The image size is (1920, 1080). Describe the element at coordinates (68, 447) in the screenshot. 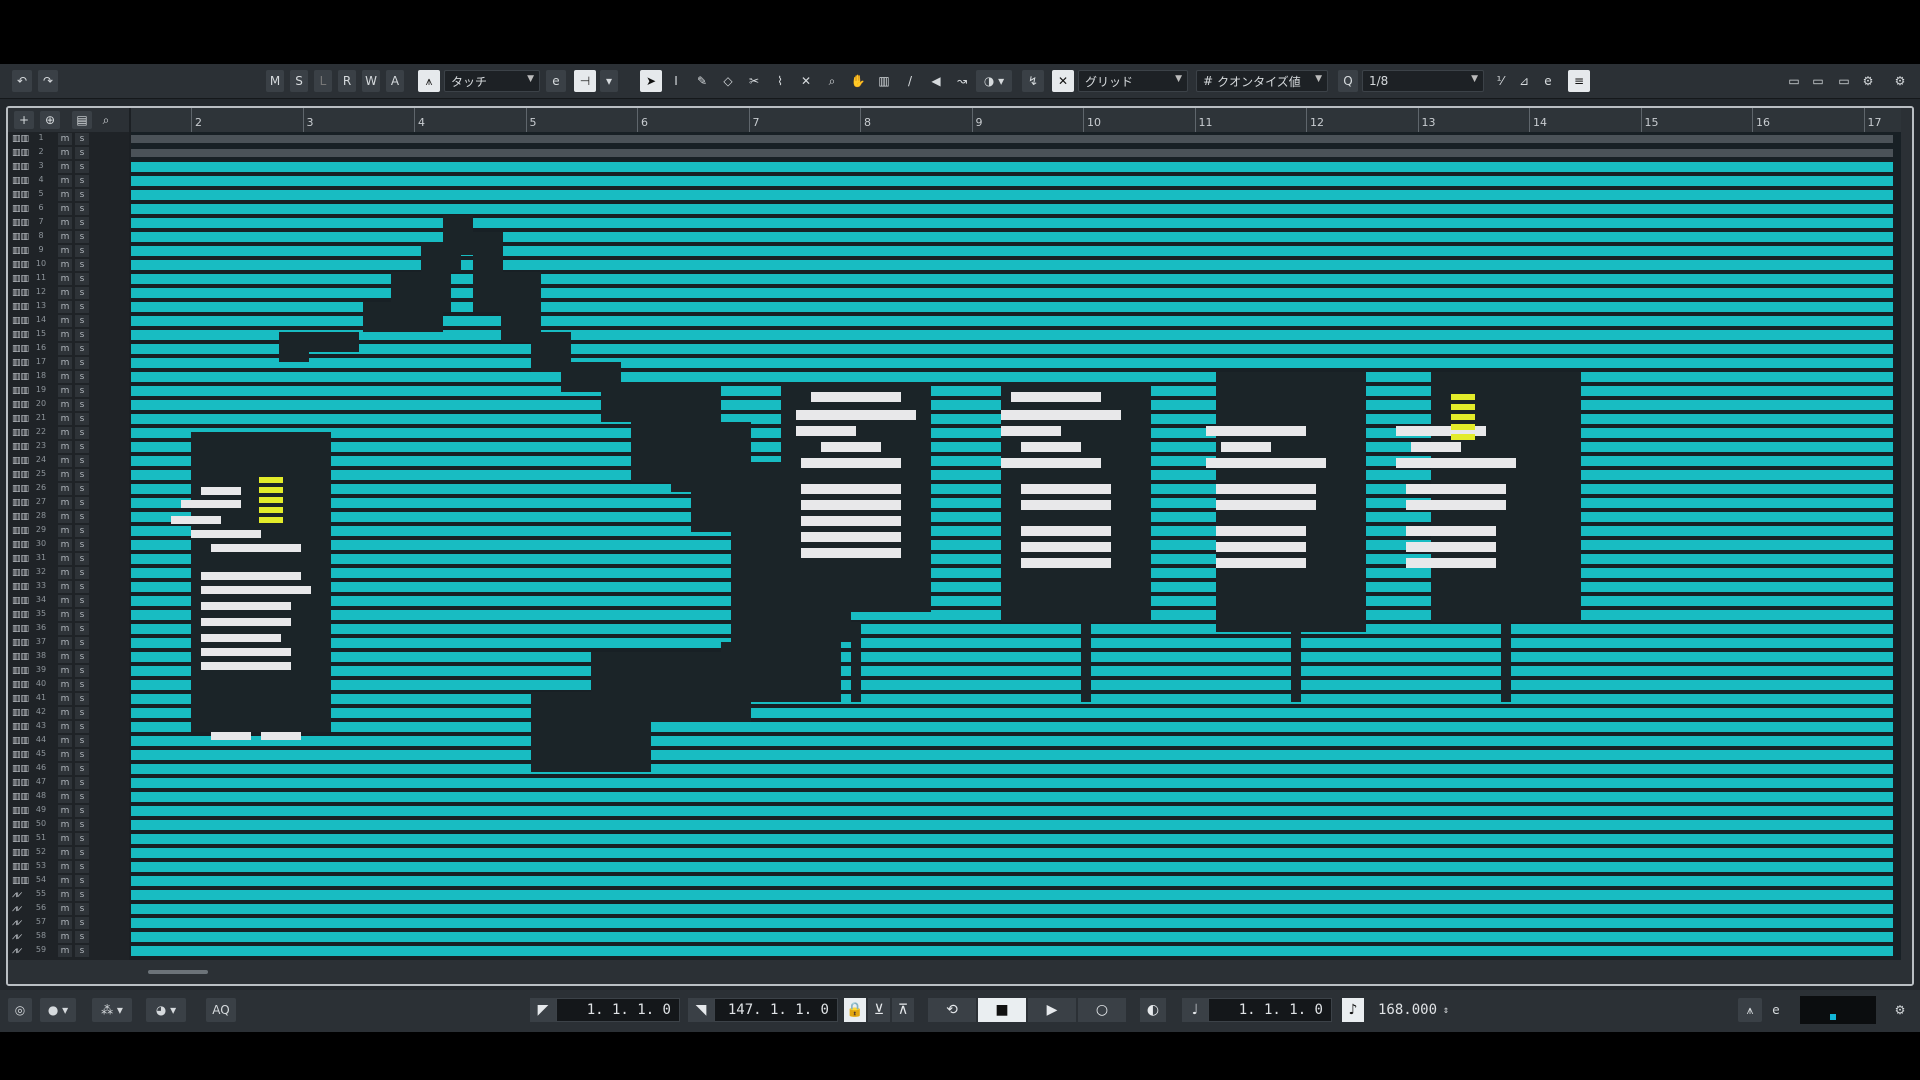

I see `track-row: ▥▥ 23 m s` at that location.